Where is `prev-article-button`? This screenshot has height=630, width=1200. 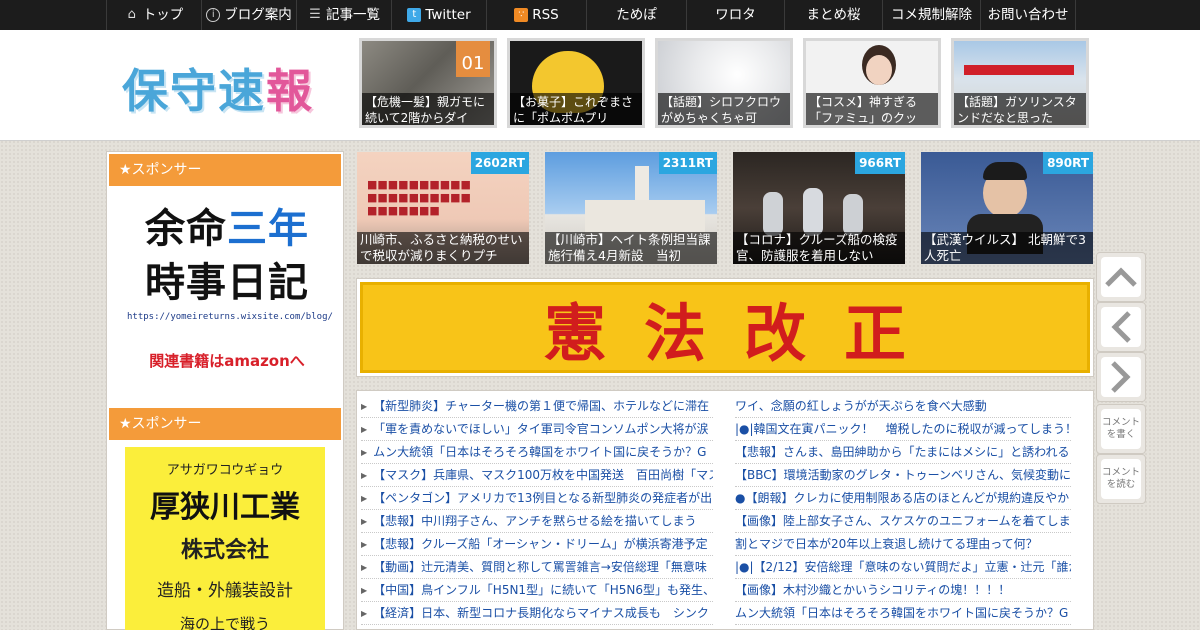
prev-article-button is located at coordinates (1121, 327).